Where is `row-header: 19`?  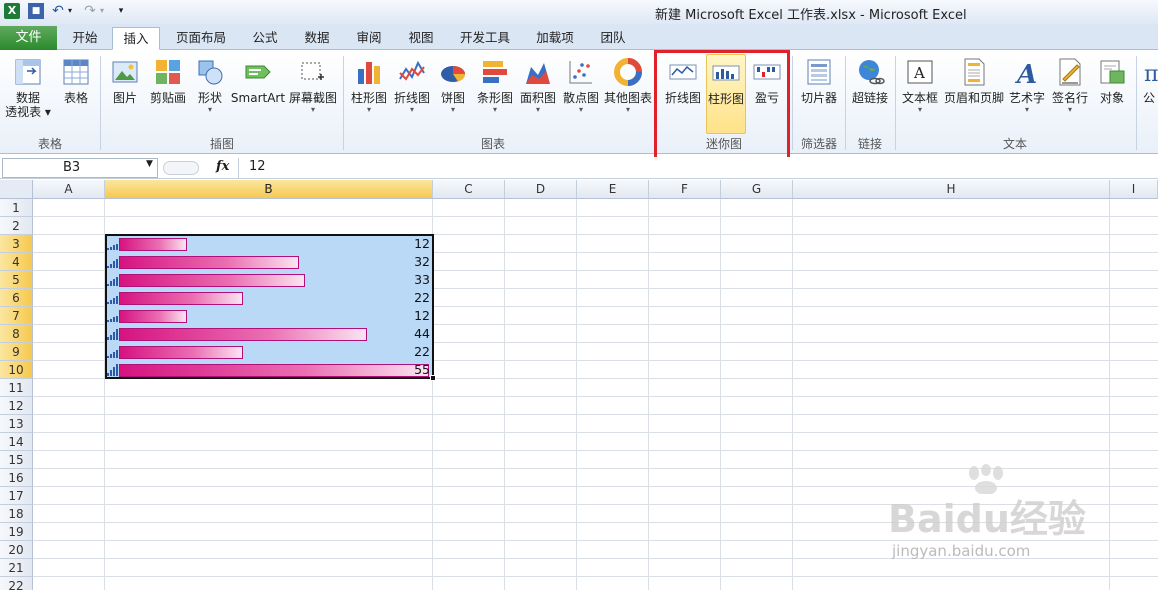 row-header: 19 is located at coordinates (16, 532).